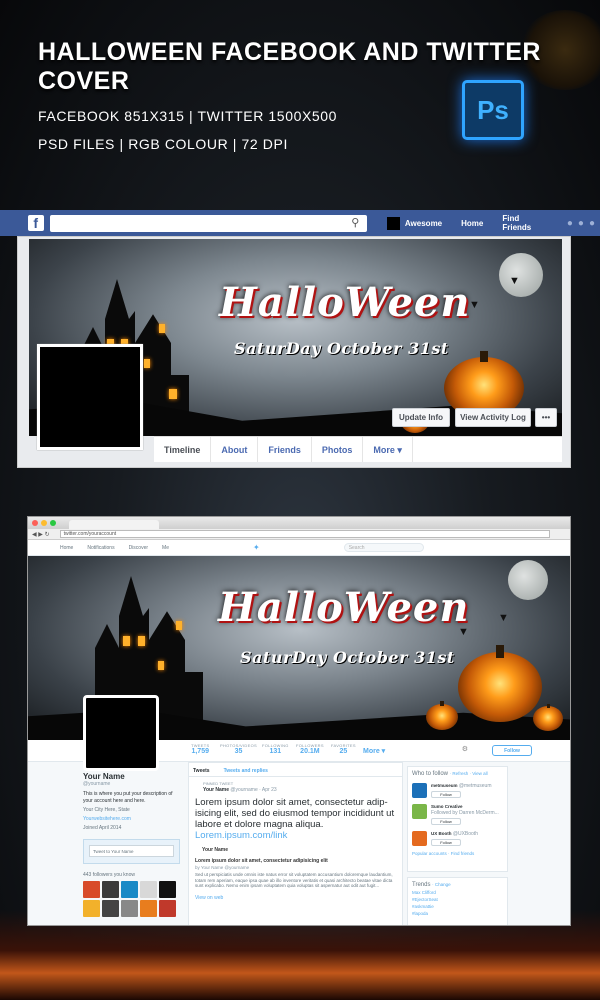  What do you see at coordinates (299, 523) in the screenshot?
I see `browser-chrome` at bounding box center [299, 523].